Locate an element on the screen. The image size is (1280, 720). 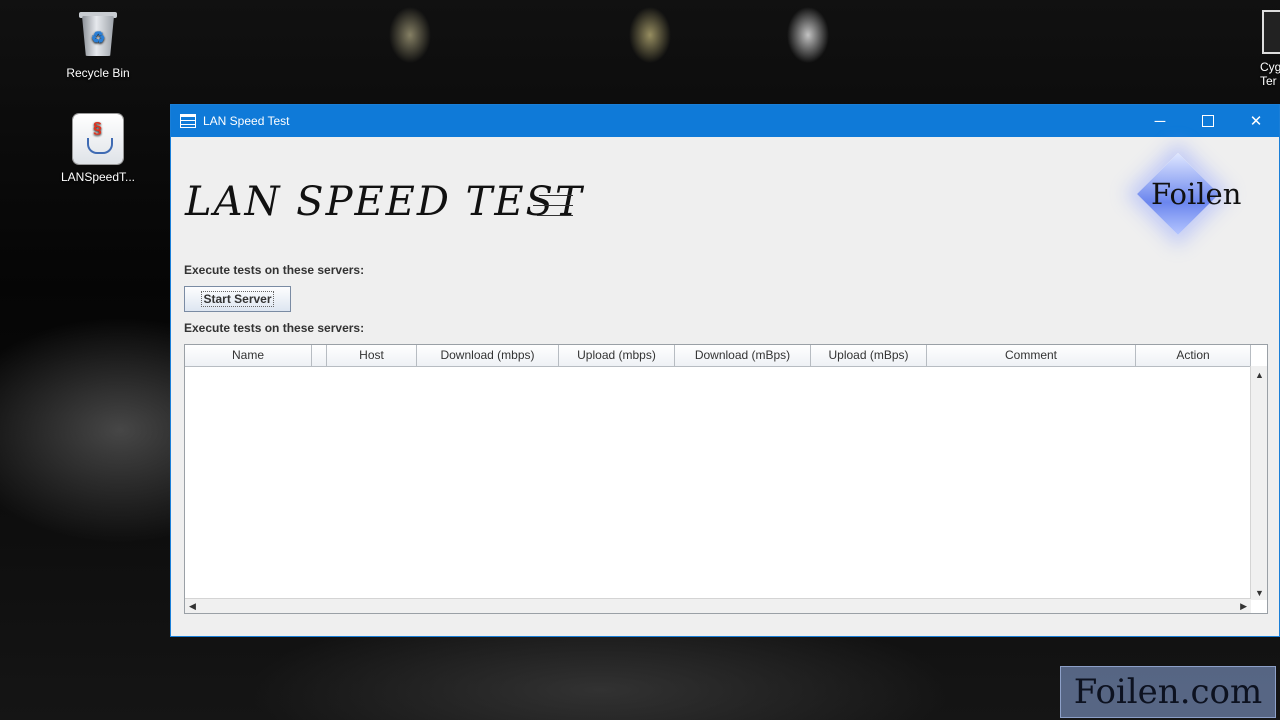
terminal-icon is located at coordinates (1271, 32).